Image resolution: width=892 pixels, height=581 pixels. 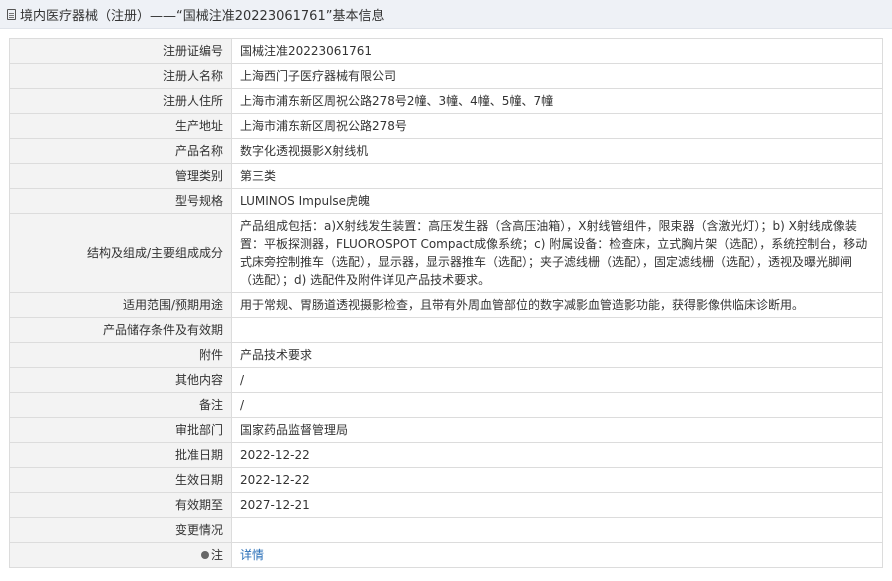 What do you see at coordinates (557, 430) in the screenshot?
I see `row-value: 国家药品监督管理局` at bounding box center [557, 430].